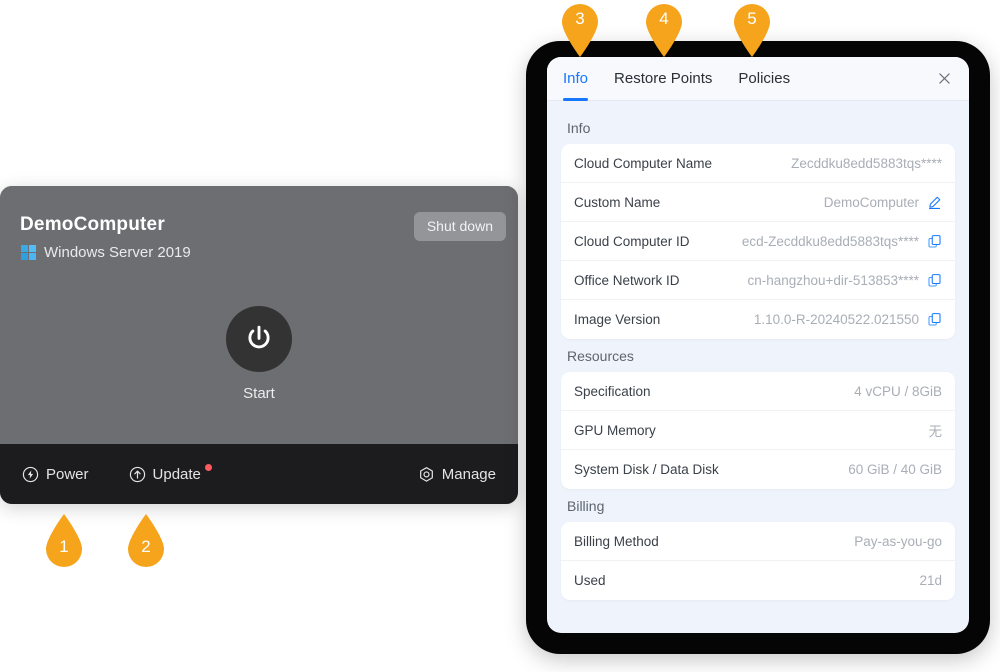 This screenshot has width=1000, height=672. I want to click on footer-action-power: Power, so click(55, 474).